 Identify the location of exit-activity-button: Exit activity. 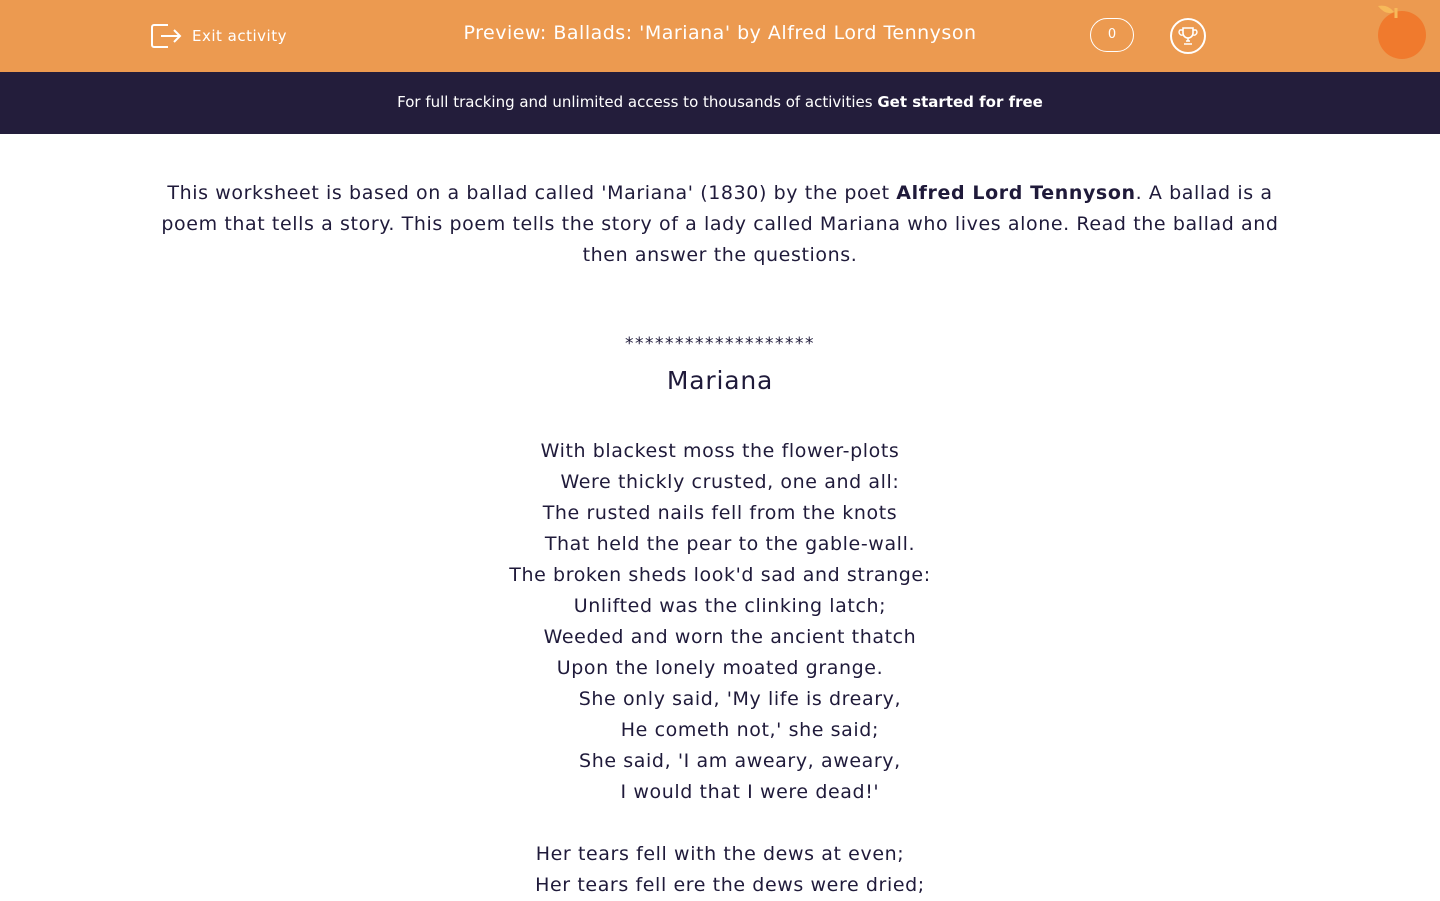
(218, 36).